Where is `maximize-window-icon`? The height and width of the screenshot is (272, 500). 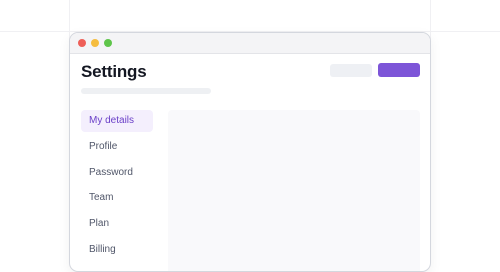 maximize-window-icon is located at coordinates (108, 43).